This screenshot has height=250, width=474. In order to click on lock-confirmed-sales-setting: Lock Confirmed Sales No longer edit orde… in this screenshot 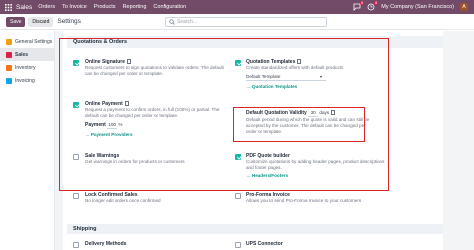, I will do `click(157, 198)`.